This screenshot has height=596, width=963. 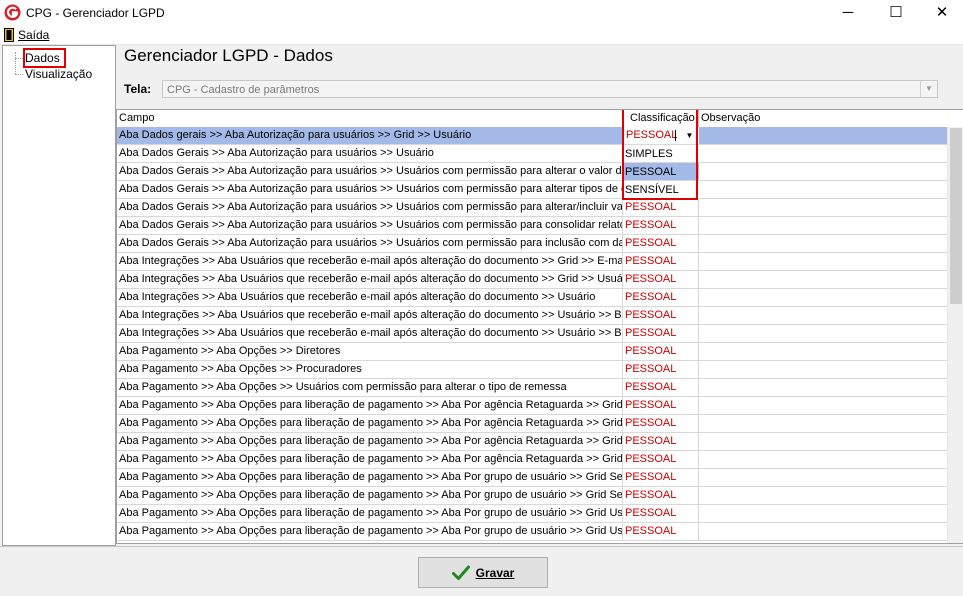 I want to click on tree-item-visualizacao: Visualização, so click(x=58, y=74).